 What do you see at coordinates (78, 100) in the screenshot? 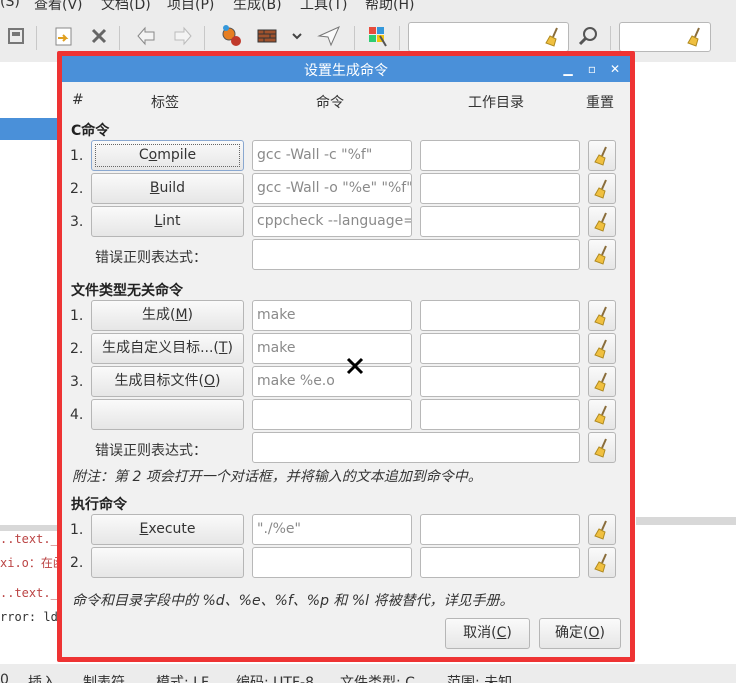
I see `header-num: #` at bounding box center [78, 100].